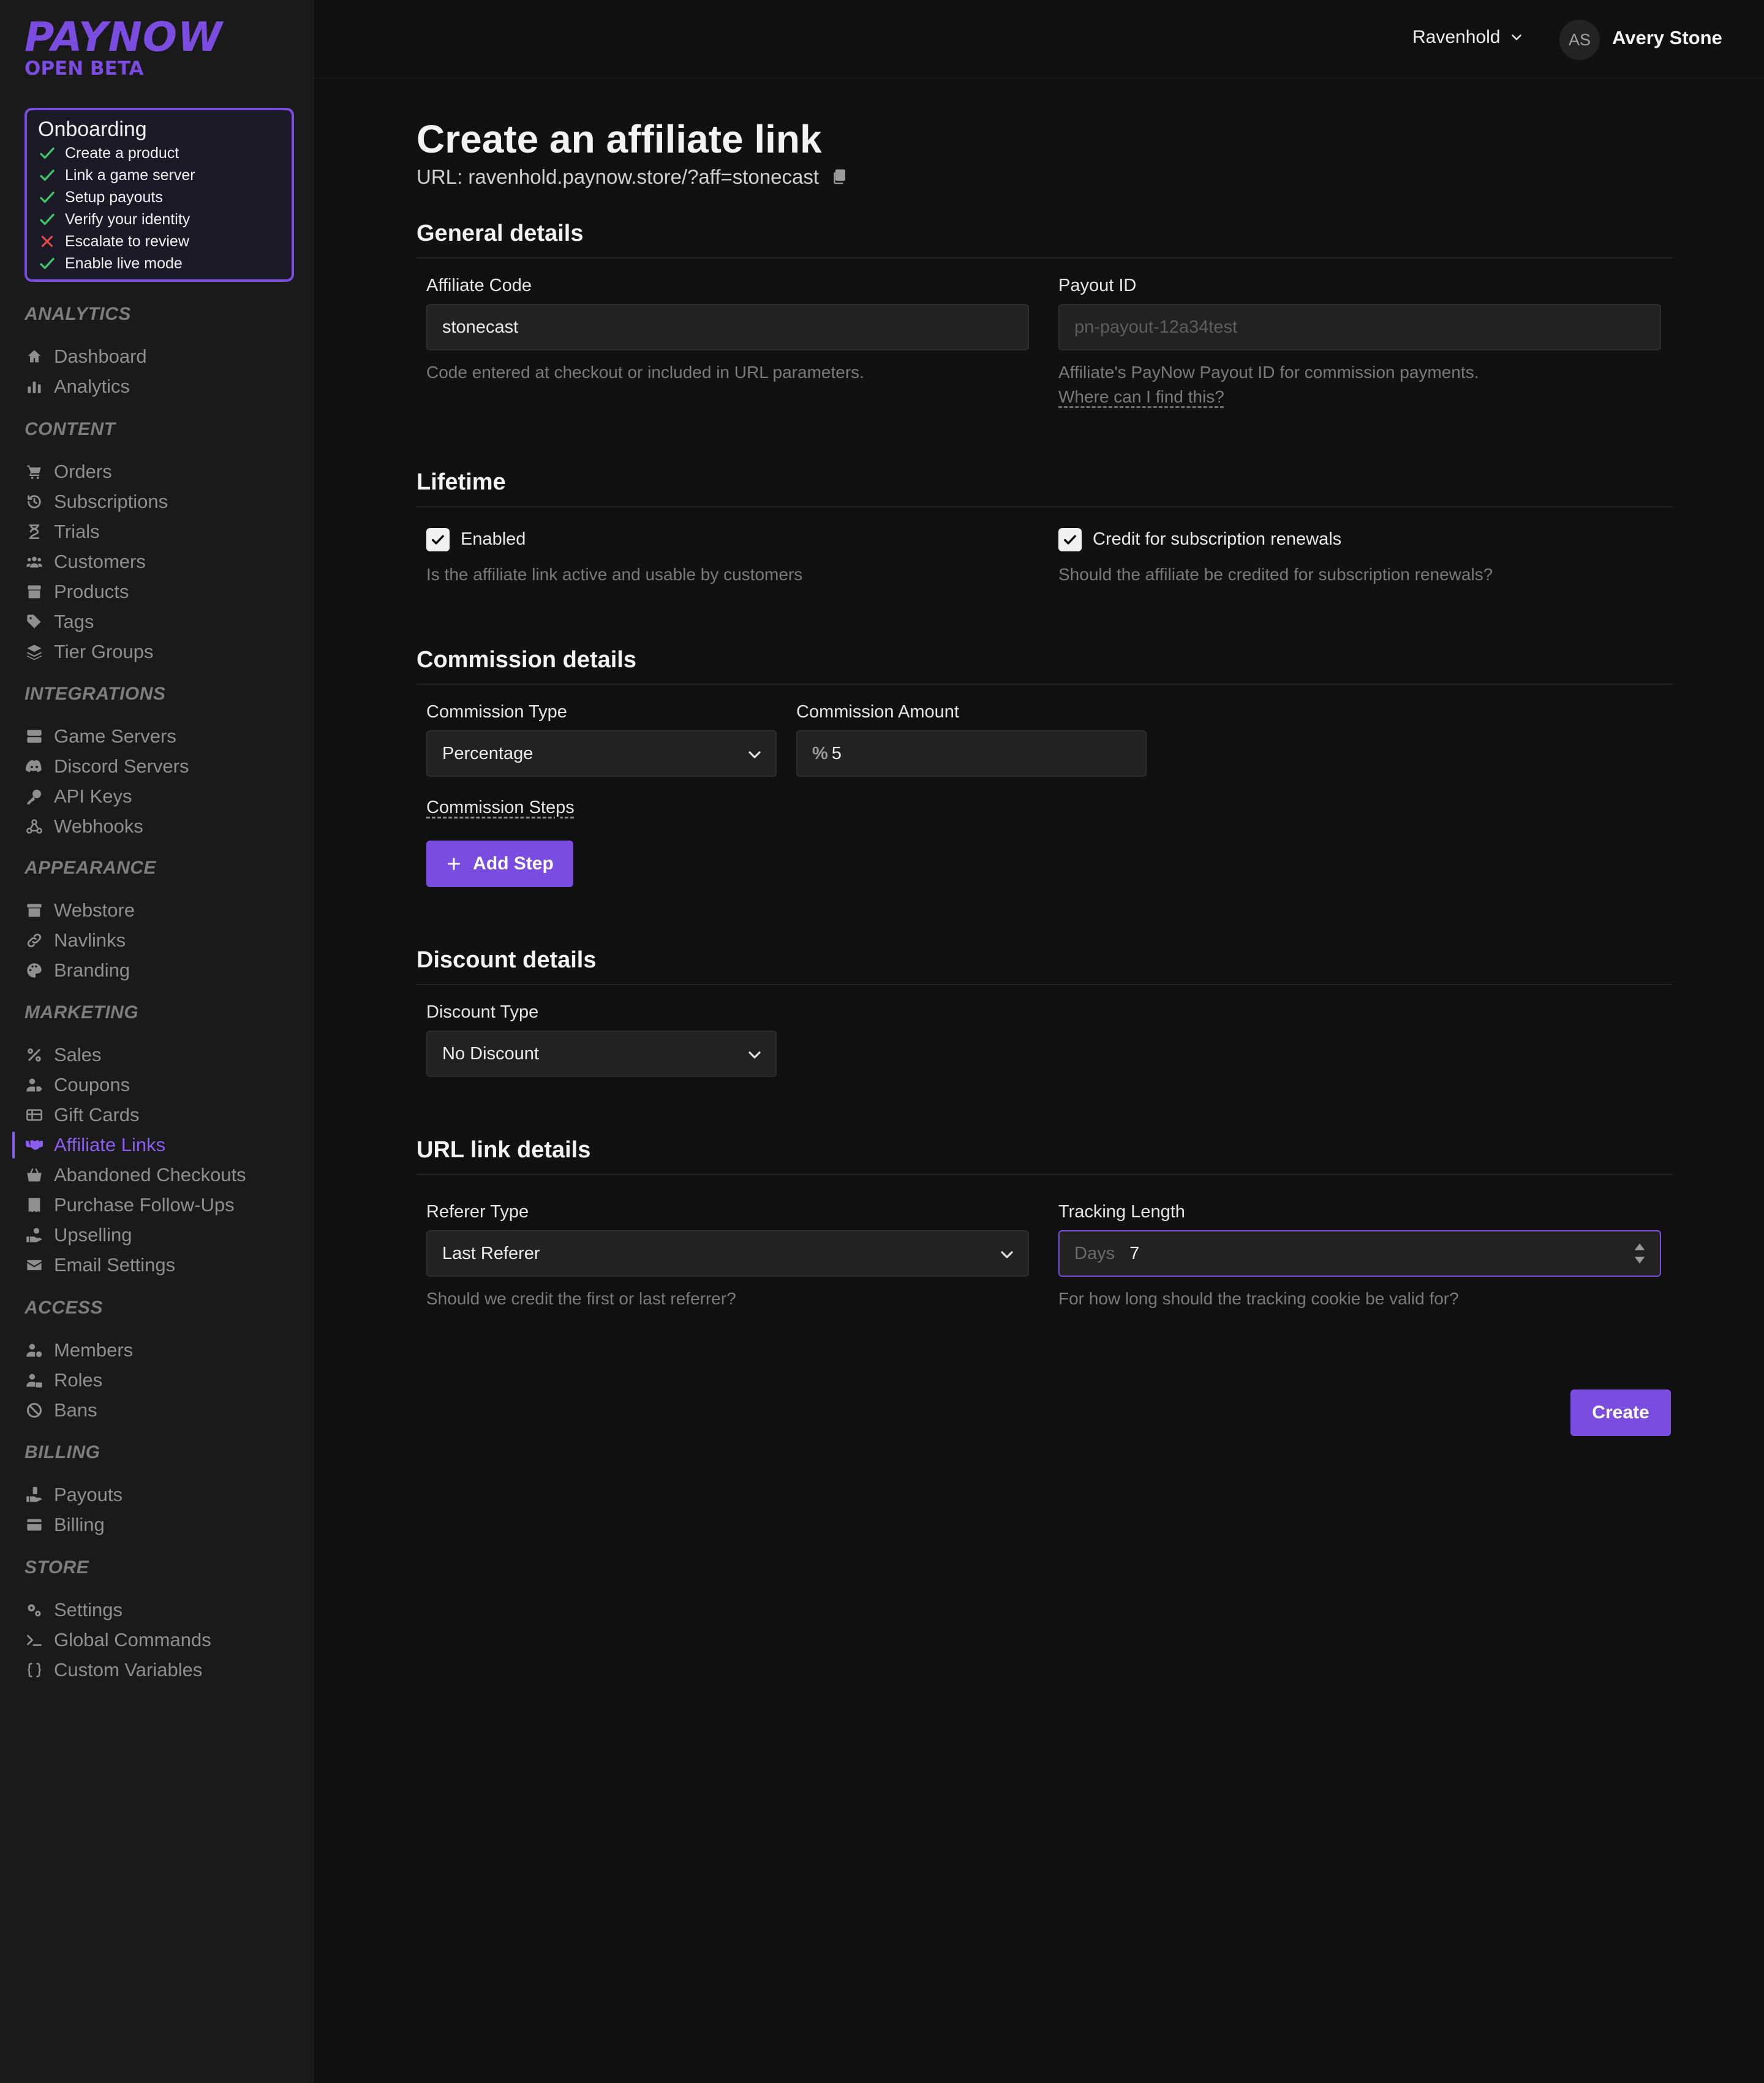 The image size is (1764, 2083). Describe the element at coordinates (491, 1253) in the screenshot. I see `referer-type-value: Last Referer` at that location.